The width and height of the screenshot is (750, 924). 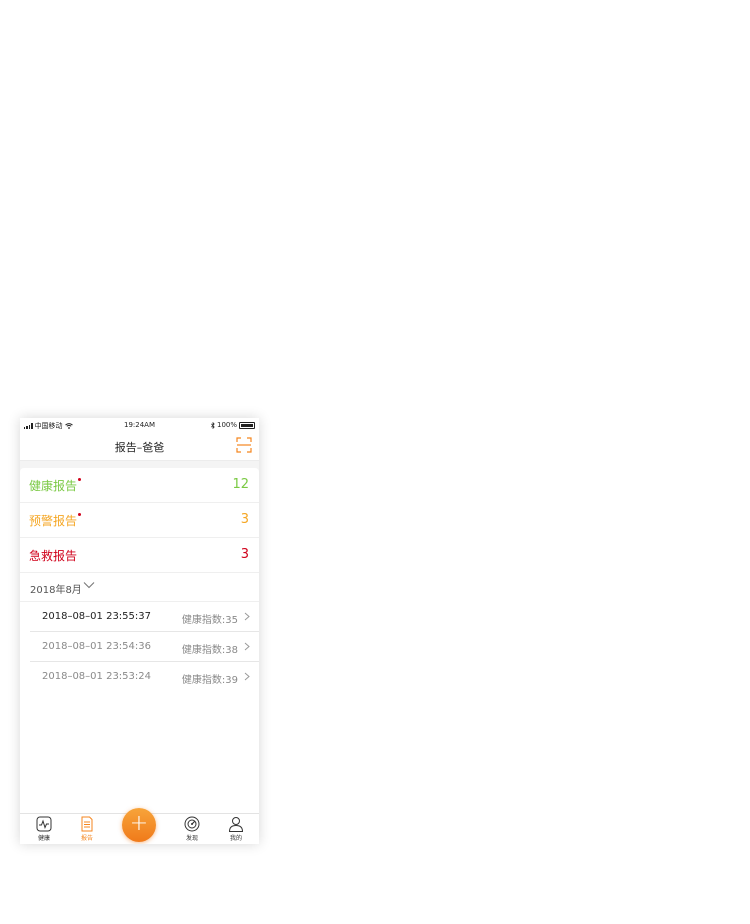 I want to click on tab-report: 报告, so click(x=87, y=829).